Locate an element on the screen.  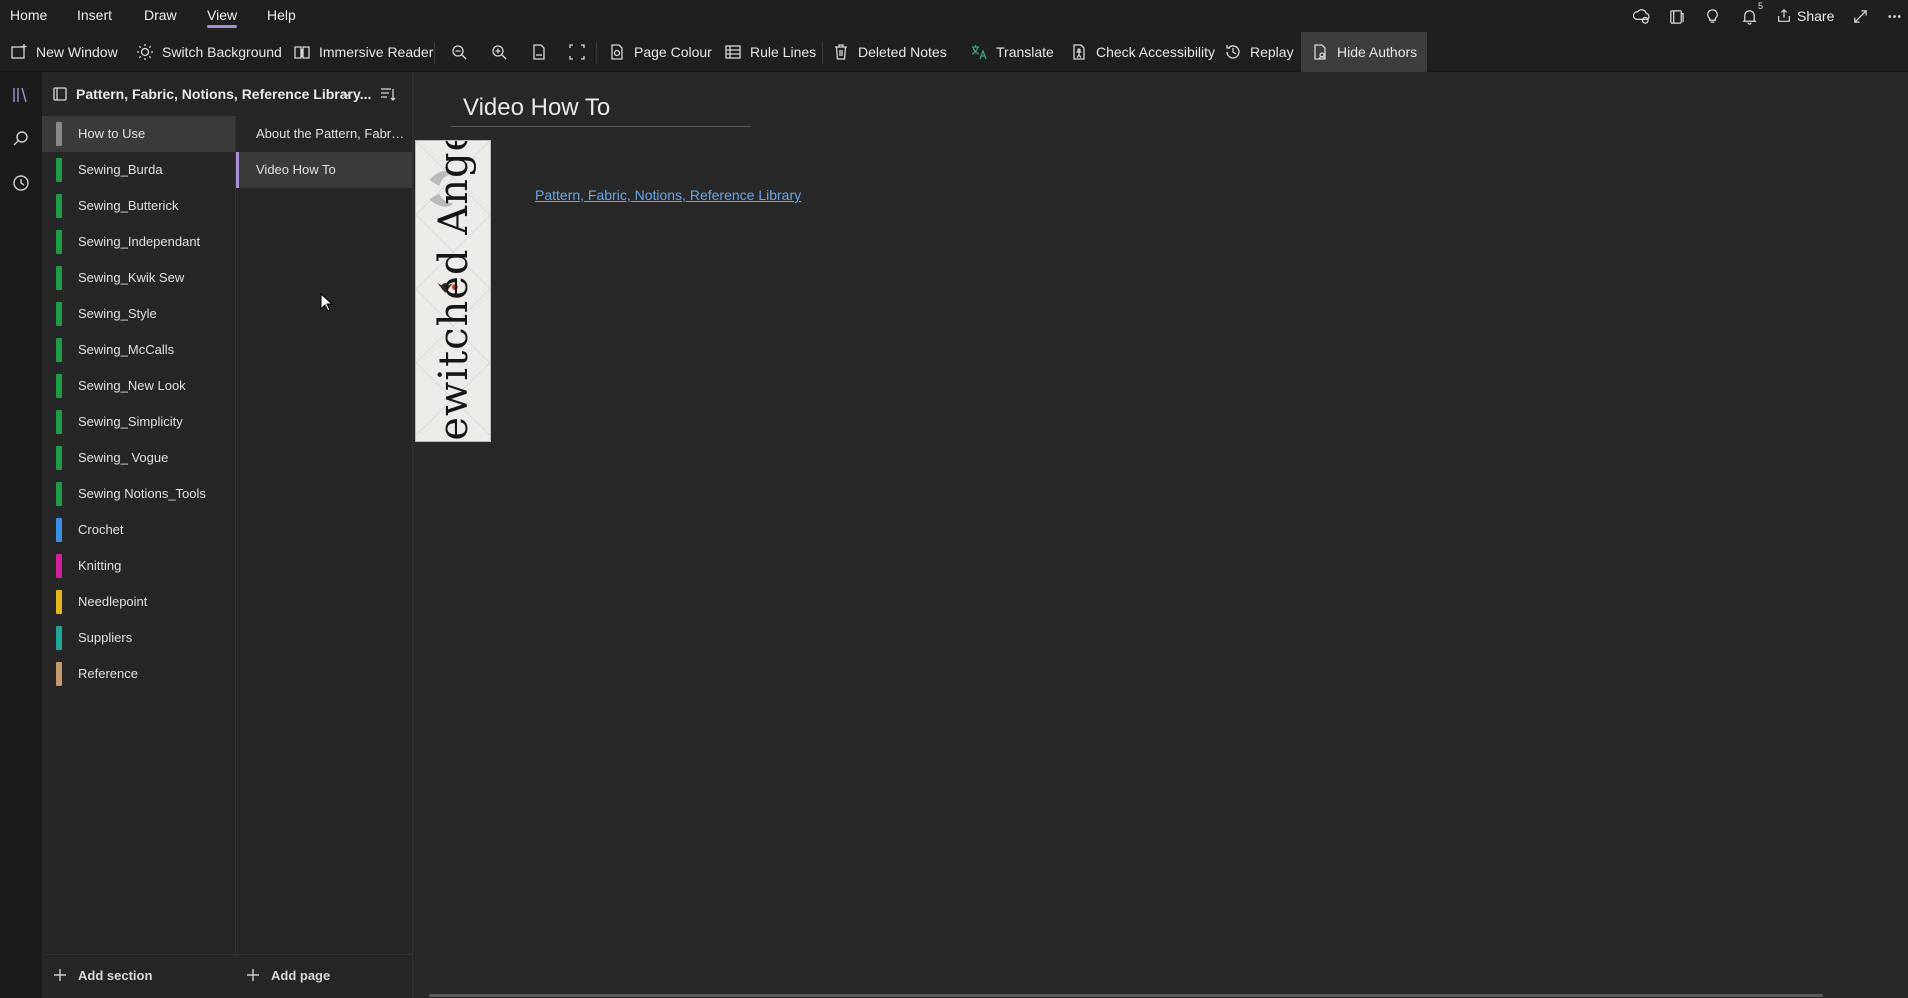
add-bar: Add section Add page is located at coordinates (227, 976).